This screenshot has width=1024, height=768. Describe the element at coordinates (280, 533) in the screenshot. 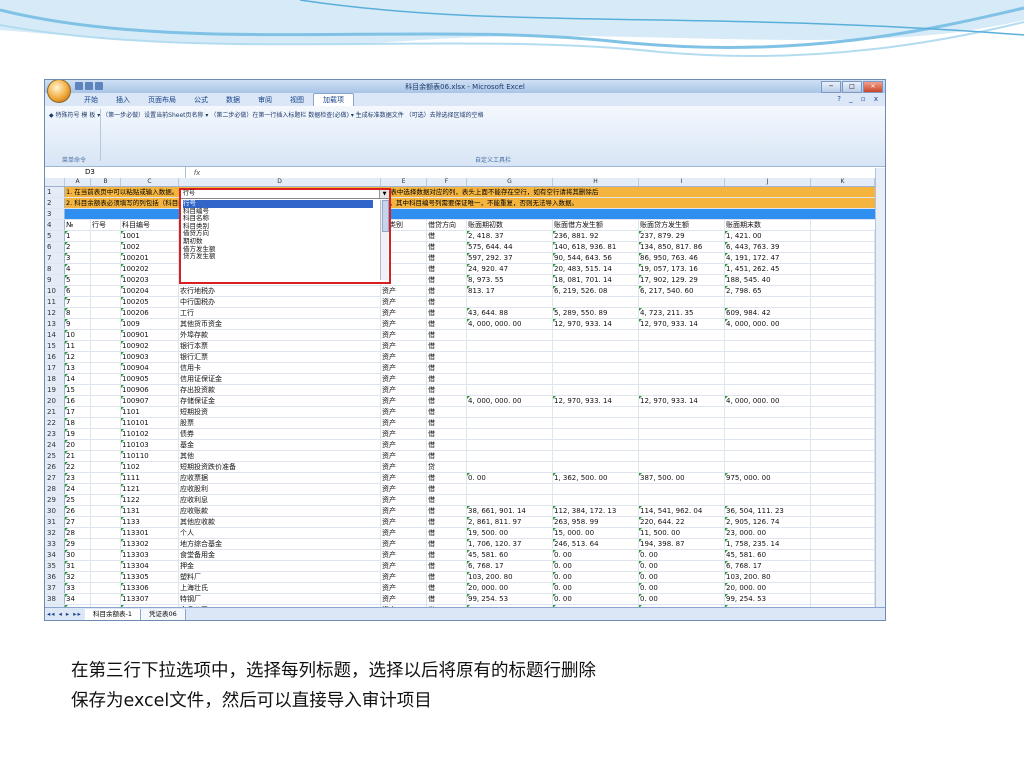

I see `table-cell: 个人` at that location.